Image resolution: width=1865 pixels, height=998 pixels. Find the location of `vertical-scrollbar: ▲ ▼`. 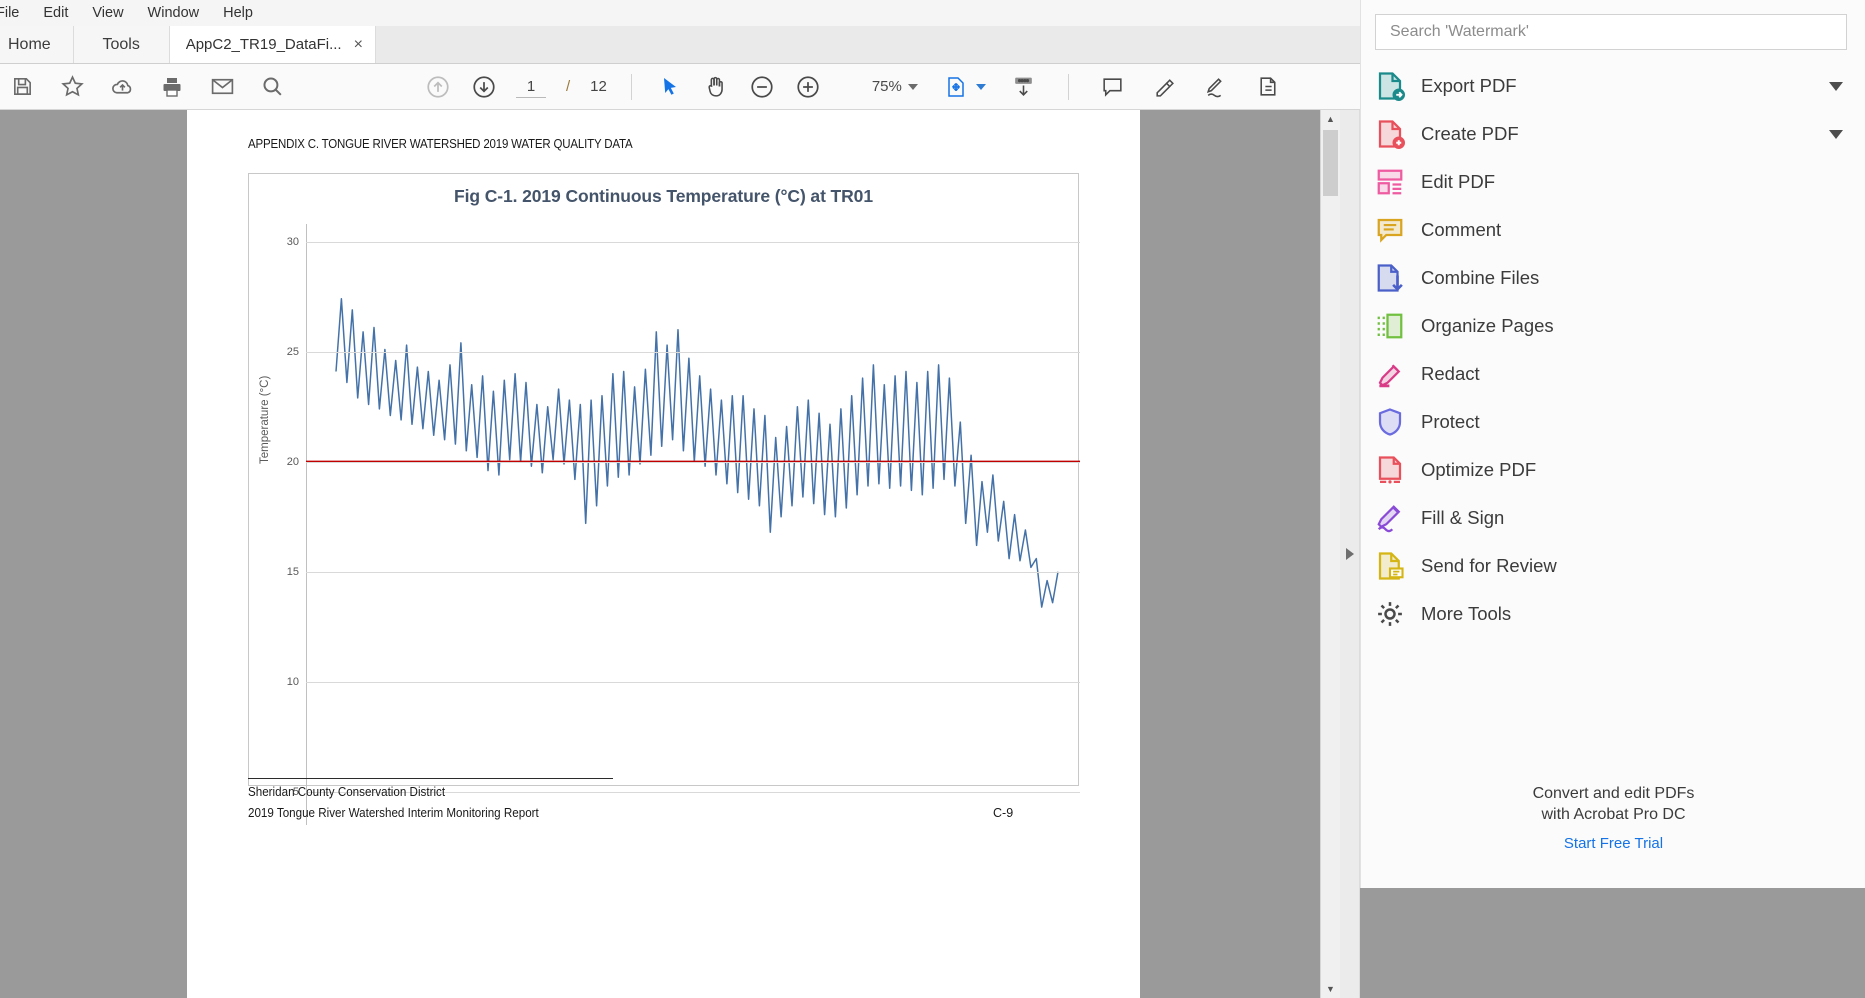

vertical-scrollbar: ▲ ▼ is located at coordinates (1330, 554).